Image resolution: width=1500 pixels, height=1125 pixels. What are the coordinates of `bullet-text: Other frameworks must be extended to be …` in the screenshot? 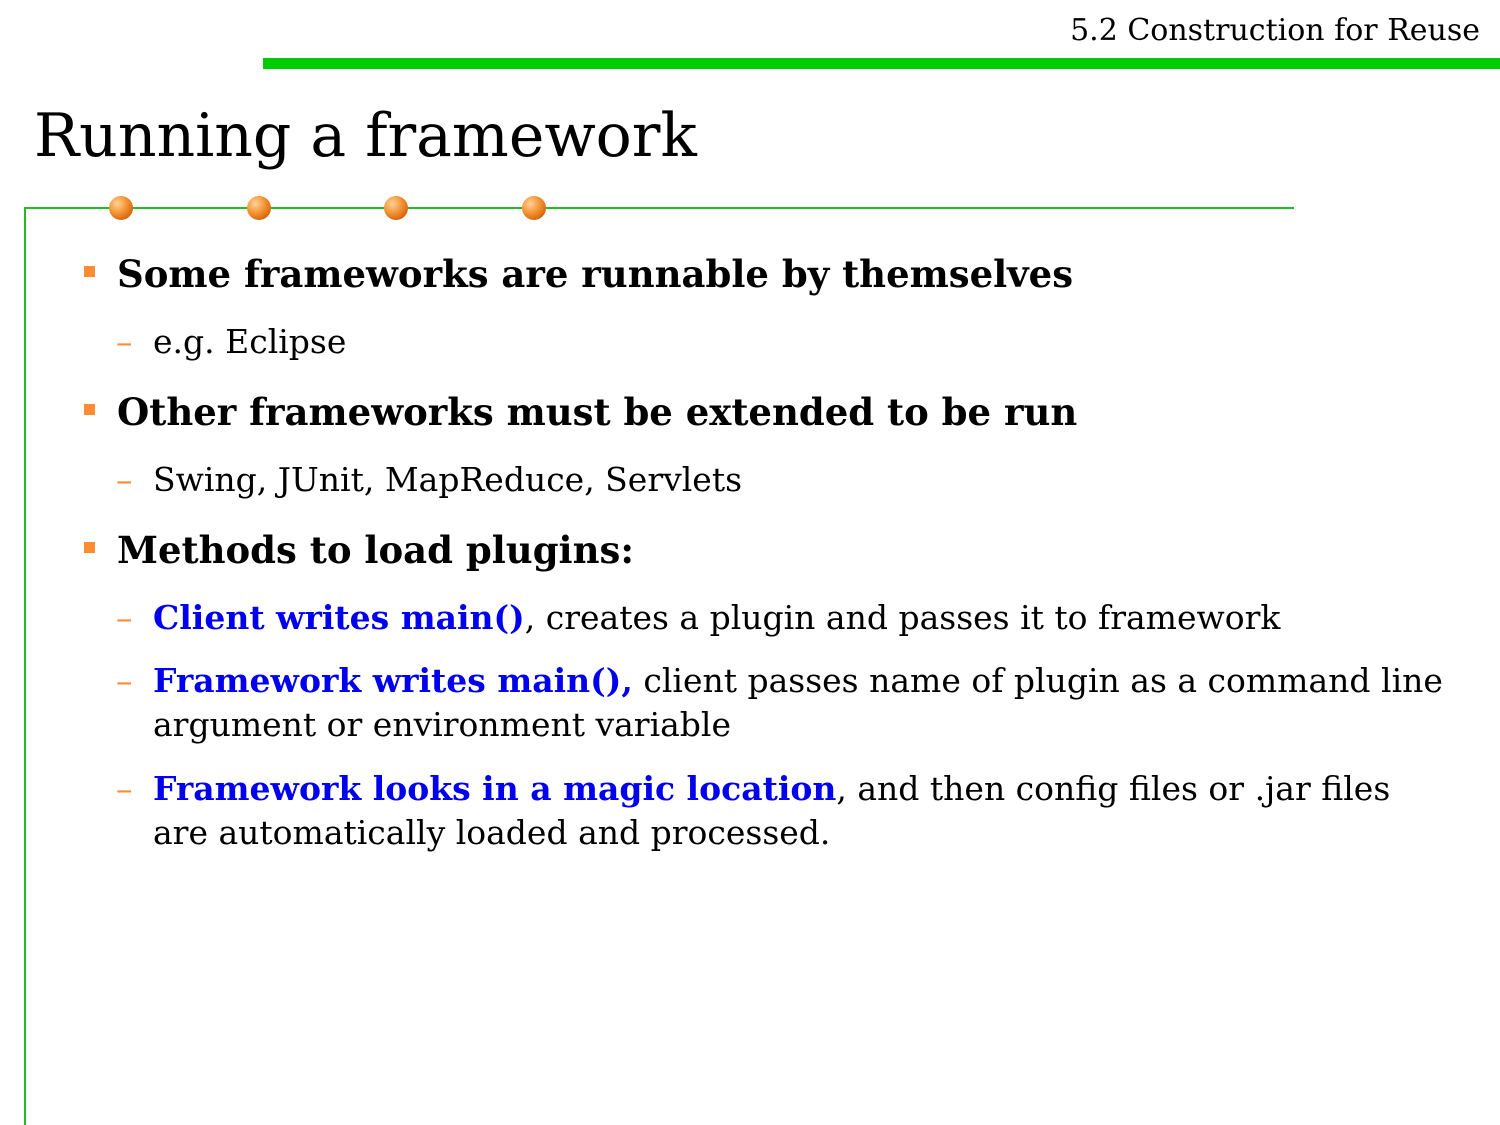 It's located at (597, 412).